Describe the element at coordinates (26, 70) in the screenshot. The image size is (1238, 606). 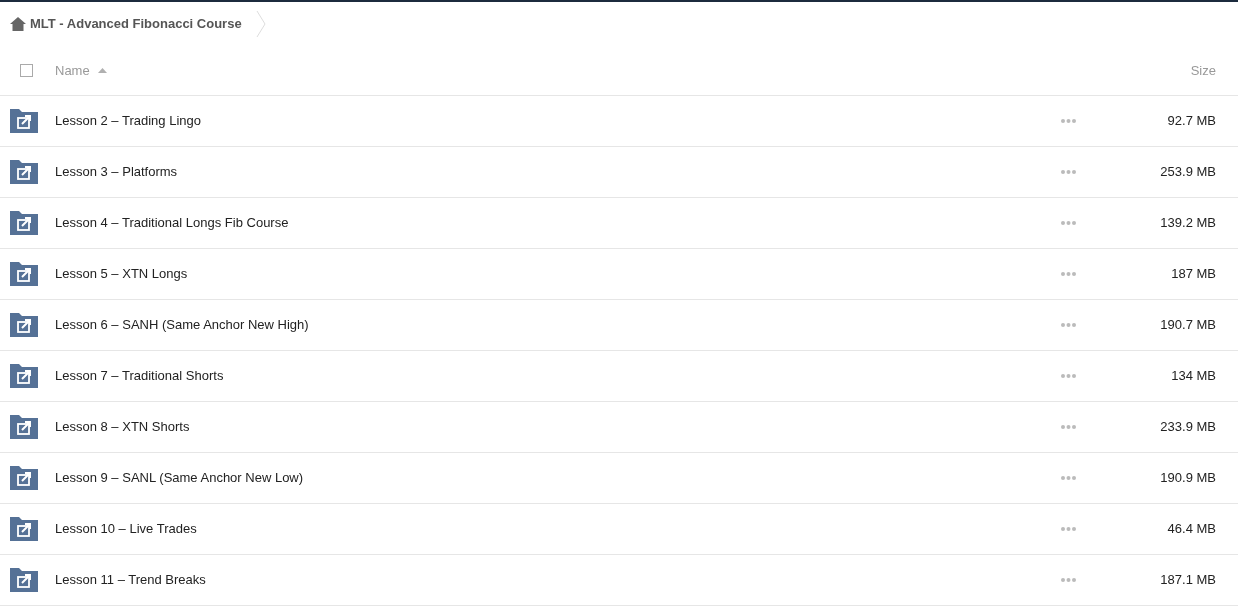
I see `select-all-checkbox` at that location.